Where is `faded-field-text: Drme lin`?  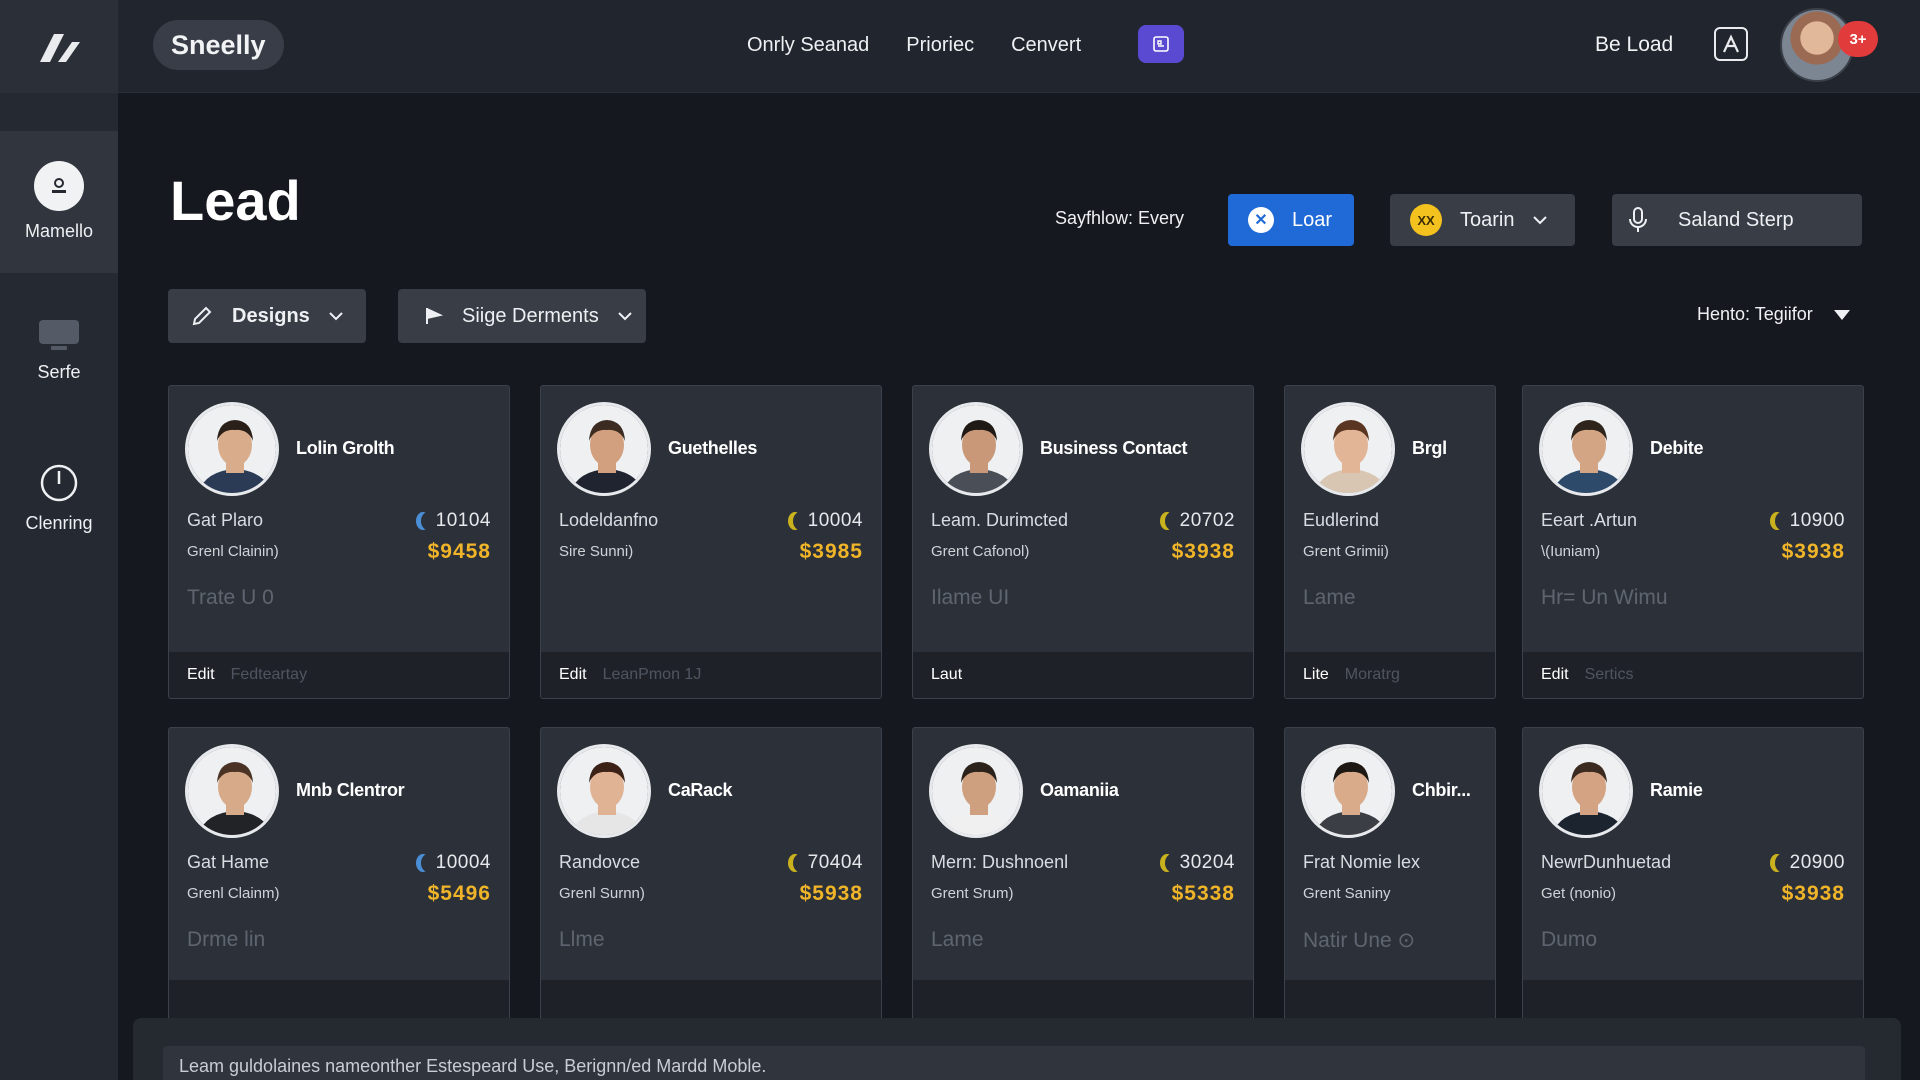
faded-field-text: Drme lin is located at coordinates (226, 939).